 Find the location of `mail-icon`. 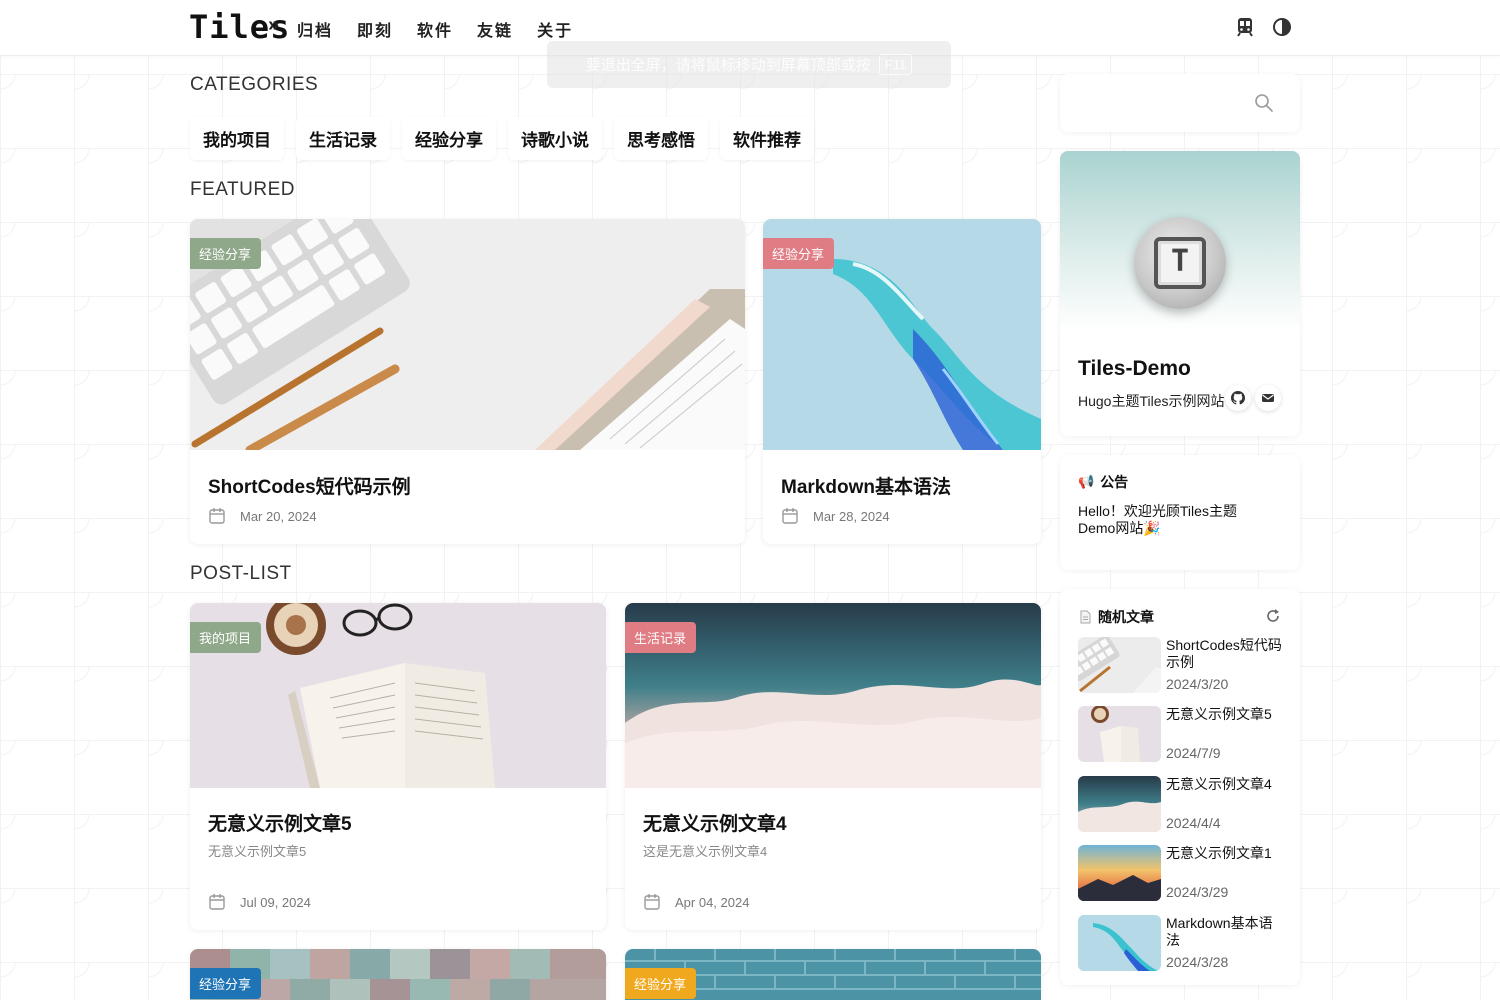

mail-icon is located at coordinates (1268, 398).